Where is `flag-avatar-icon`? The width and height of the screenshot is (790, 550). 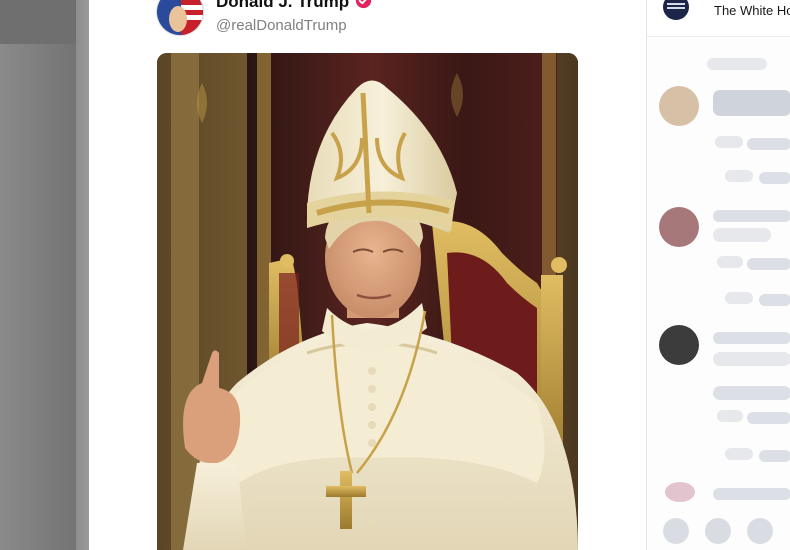 flag-avatar-icon is located at coordinates (180, 17).